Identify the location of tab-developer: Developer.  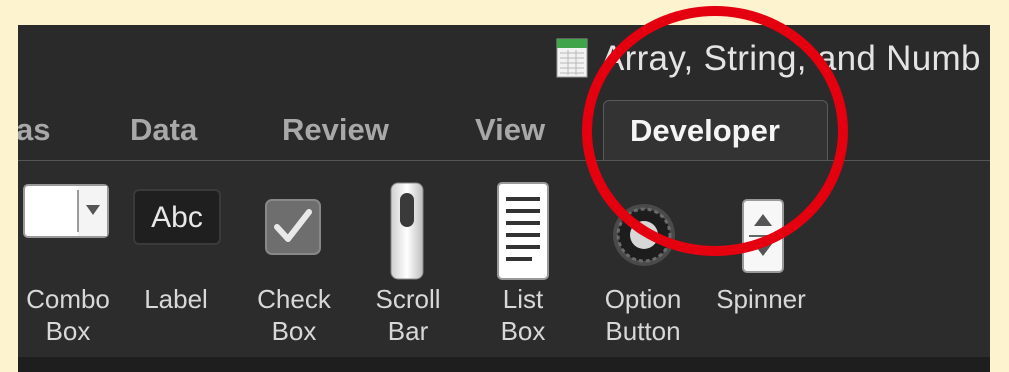
(715, 130).